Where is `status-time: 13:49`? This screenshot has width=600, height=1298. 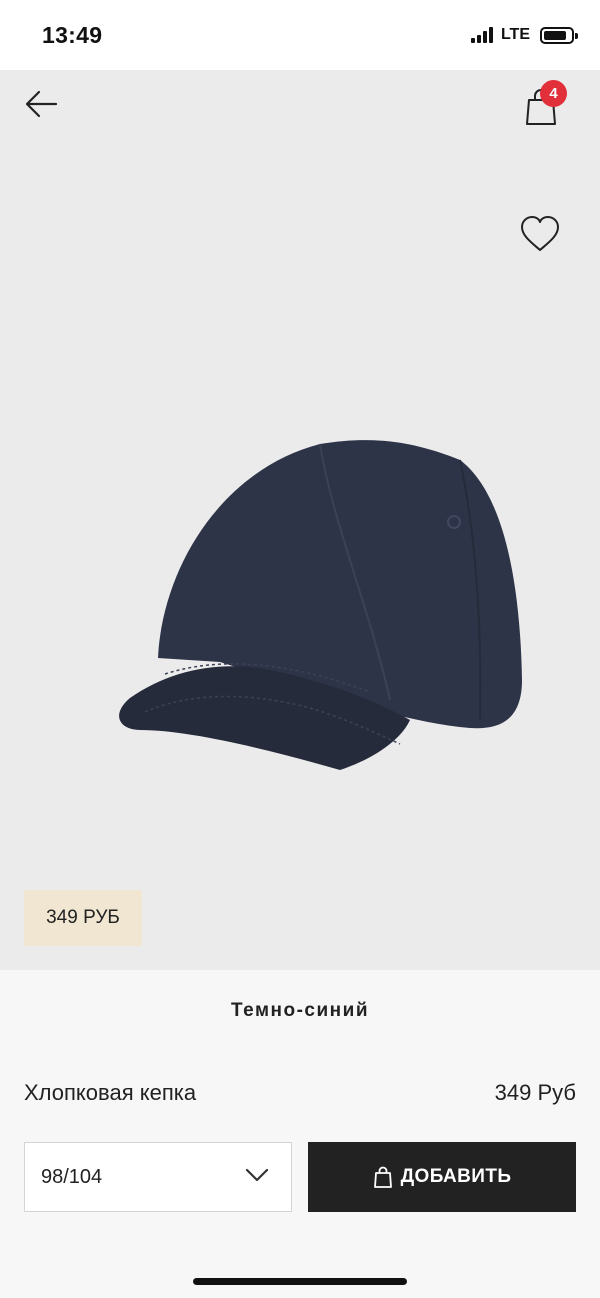
status-time: 13:49 is located at coordinates (72, 35).